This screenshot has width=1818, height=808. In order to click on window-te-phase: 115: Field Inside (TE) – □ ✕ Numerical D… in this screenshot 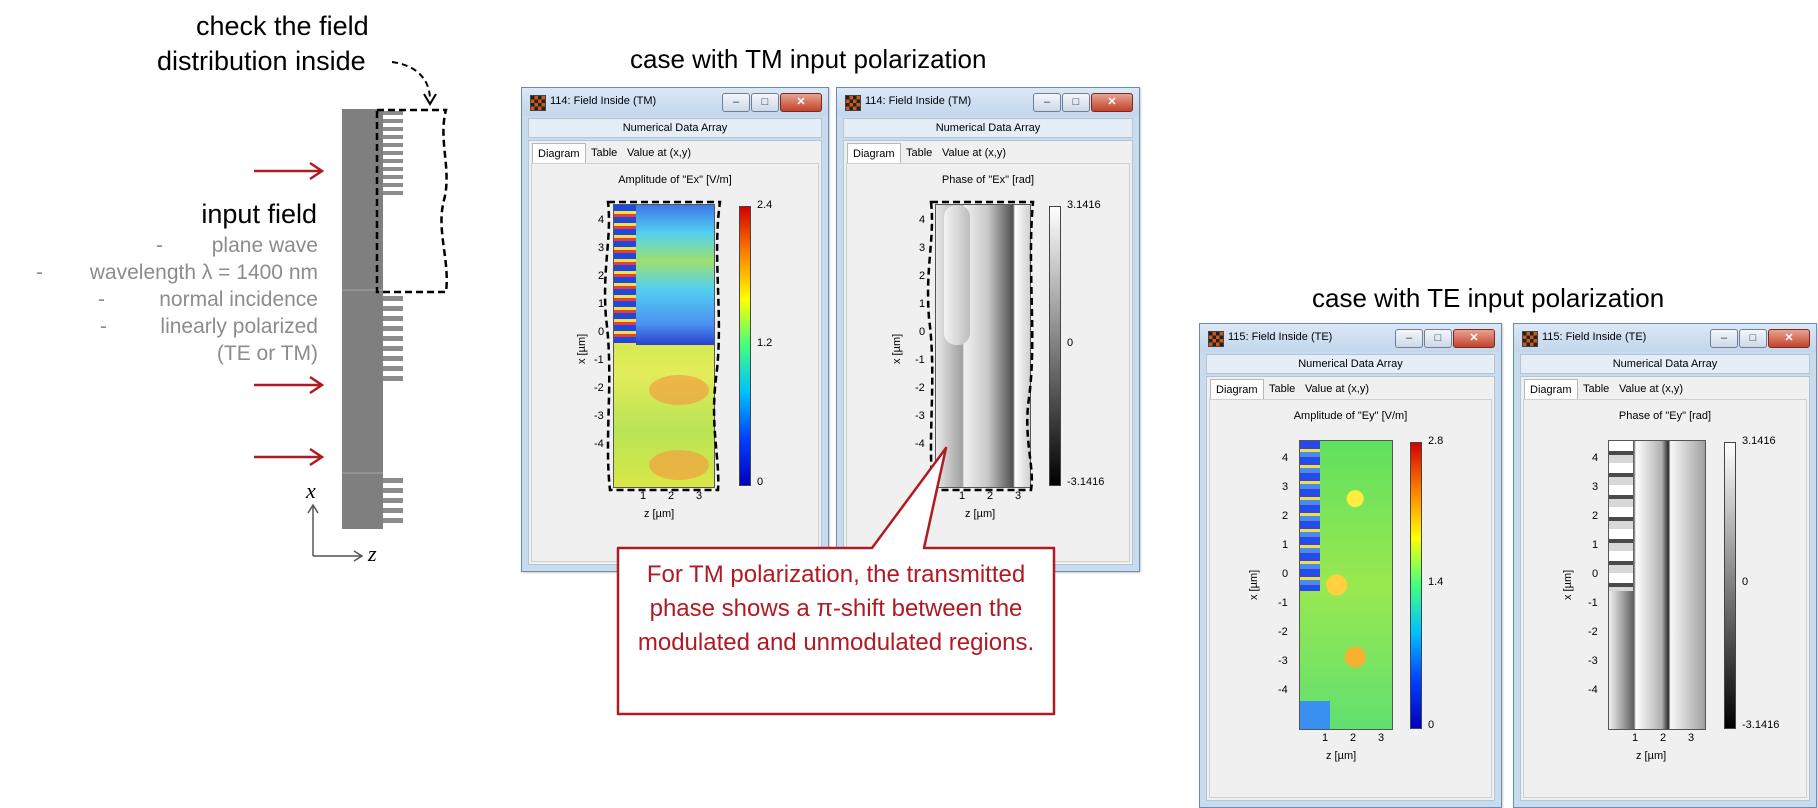, I will do `click(1665, 565)`.